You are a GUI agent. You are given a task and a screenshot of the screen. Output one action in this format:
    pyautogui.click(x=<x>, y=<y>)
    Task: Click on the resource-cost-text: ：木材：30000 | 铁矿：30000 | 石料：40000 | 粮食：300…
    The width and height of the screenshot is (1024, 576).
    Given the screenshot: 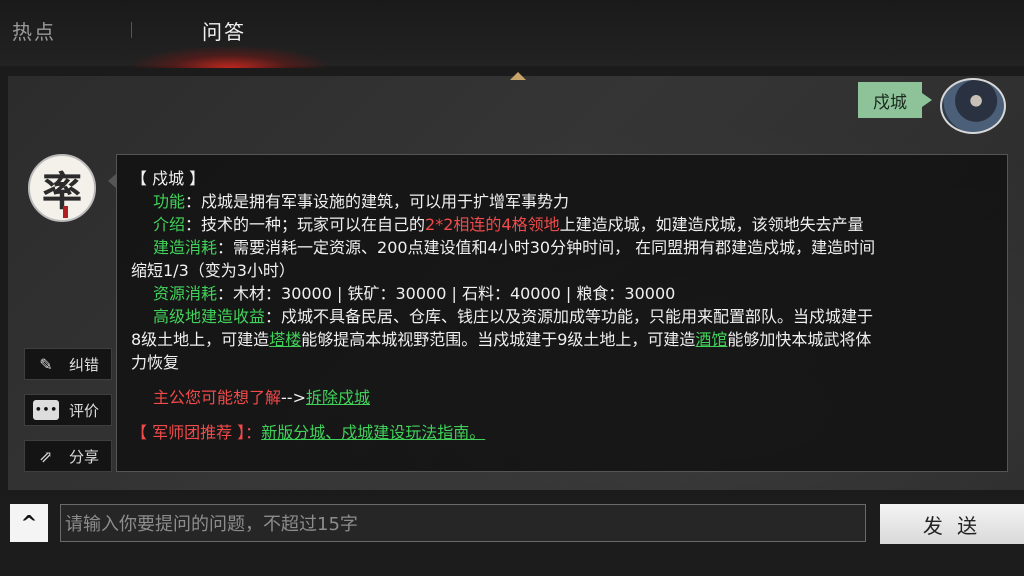 What is the action you would take?
    pyautogui.click(x=446, y=293)
    